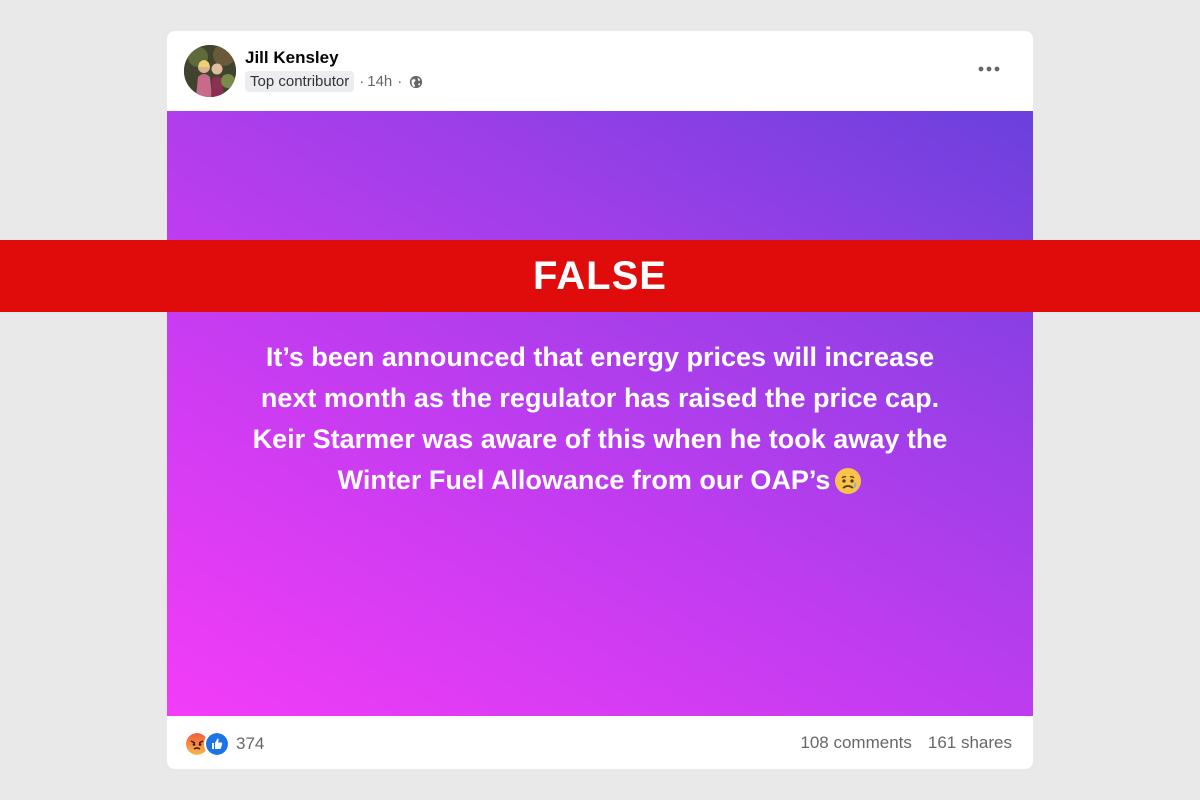  I want to click on author-name: Jill Kensley, so click(292, 58).